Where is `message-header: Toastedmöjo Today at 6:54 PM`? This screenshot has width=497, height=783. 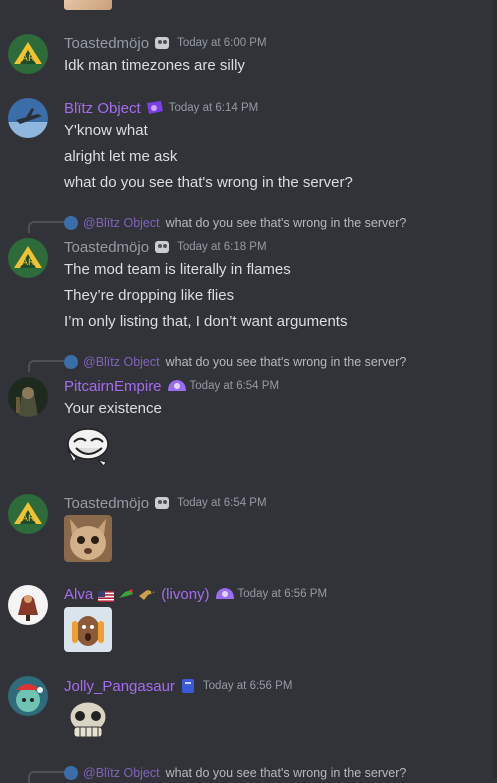
message-header: Toastedmöjo Today at 6:54 PM is located at coordinates (165, 503).